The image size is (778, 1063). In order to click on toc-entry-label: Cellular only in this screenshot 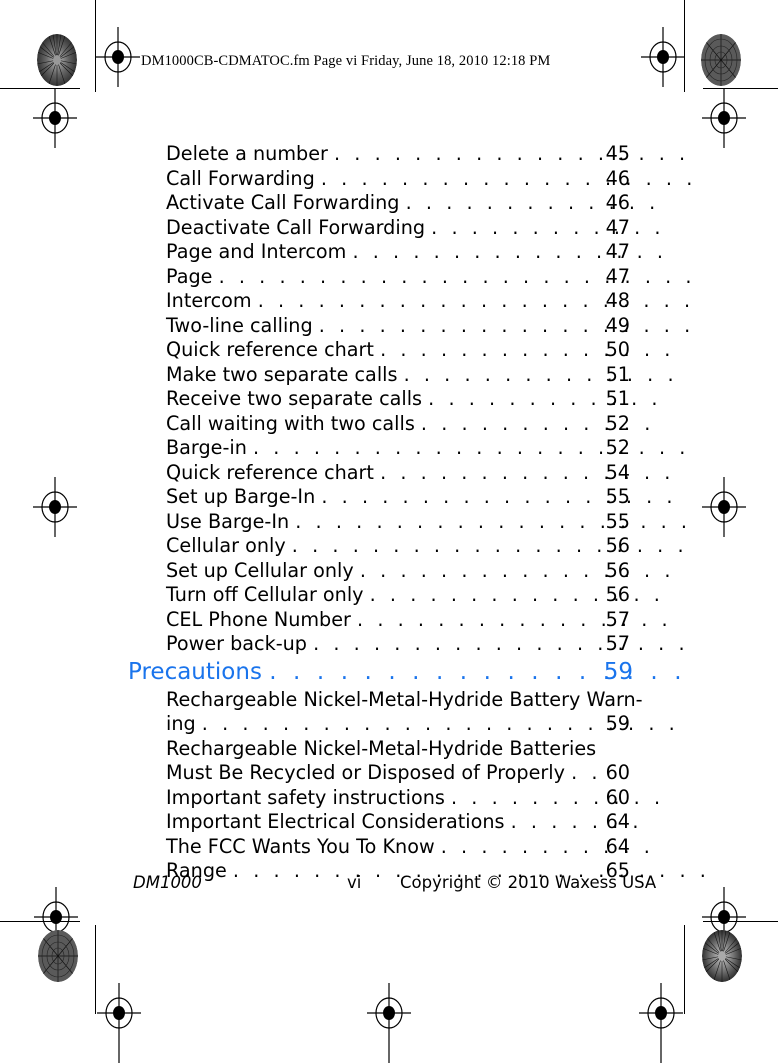, I will do `click(226, 545)`.